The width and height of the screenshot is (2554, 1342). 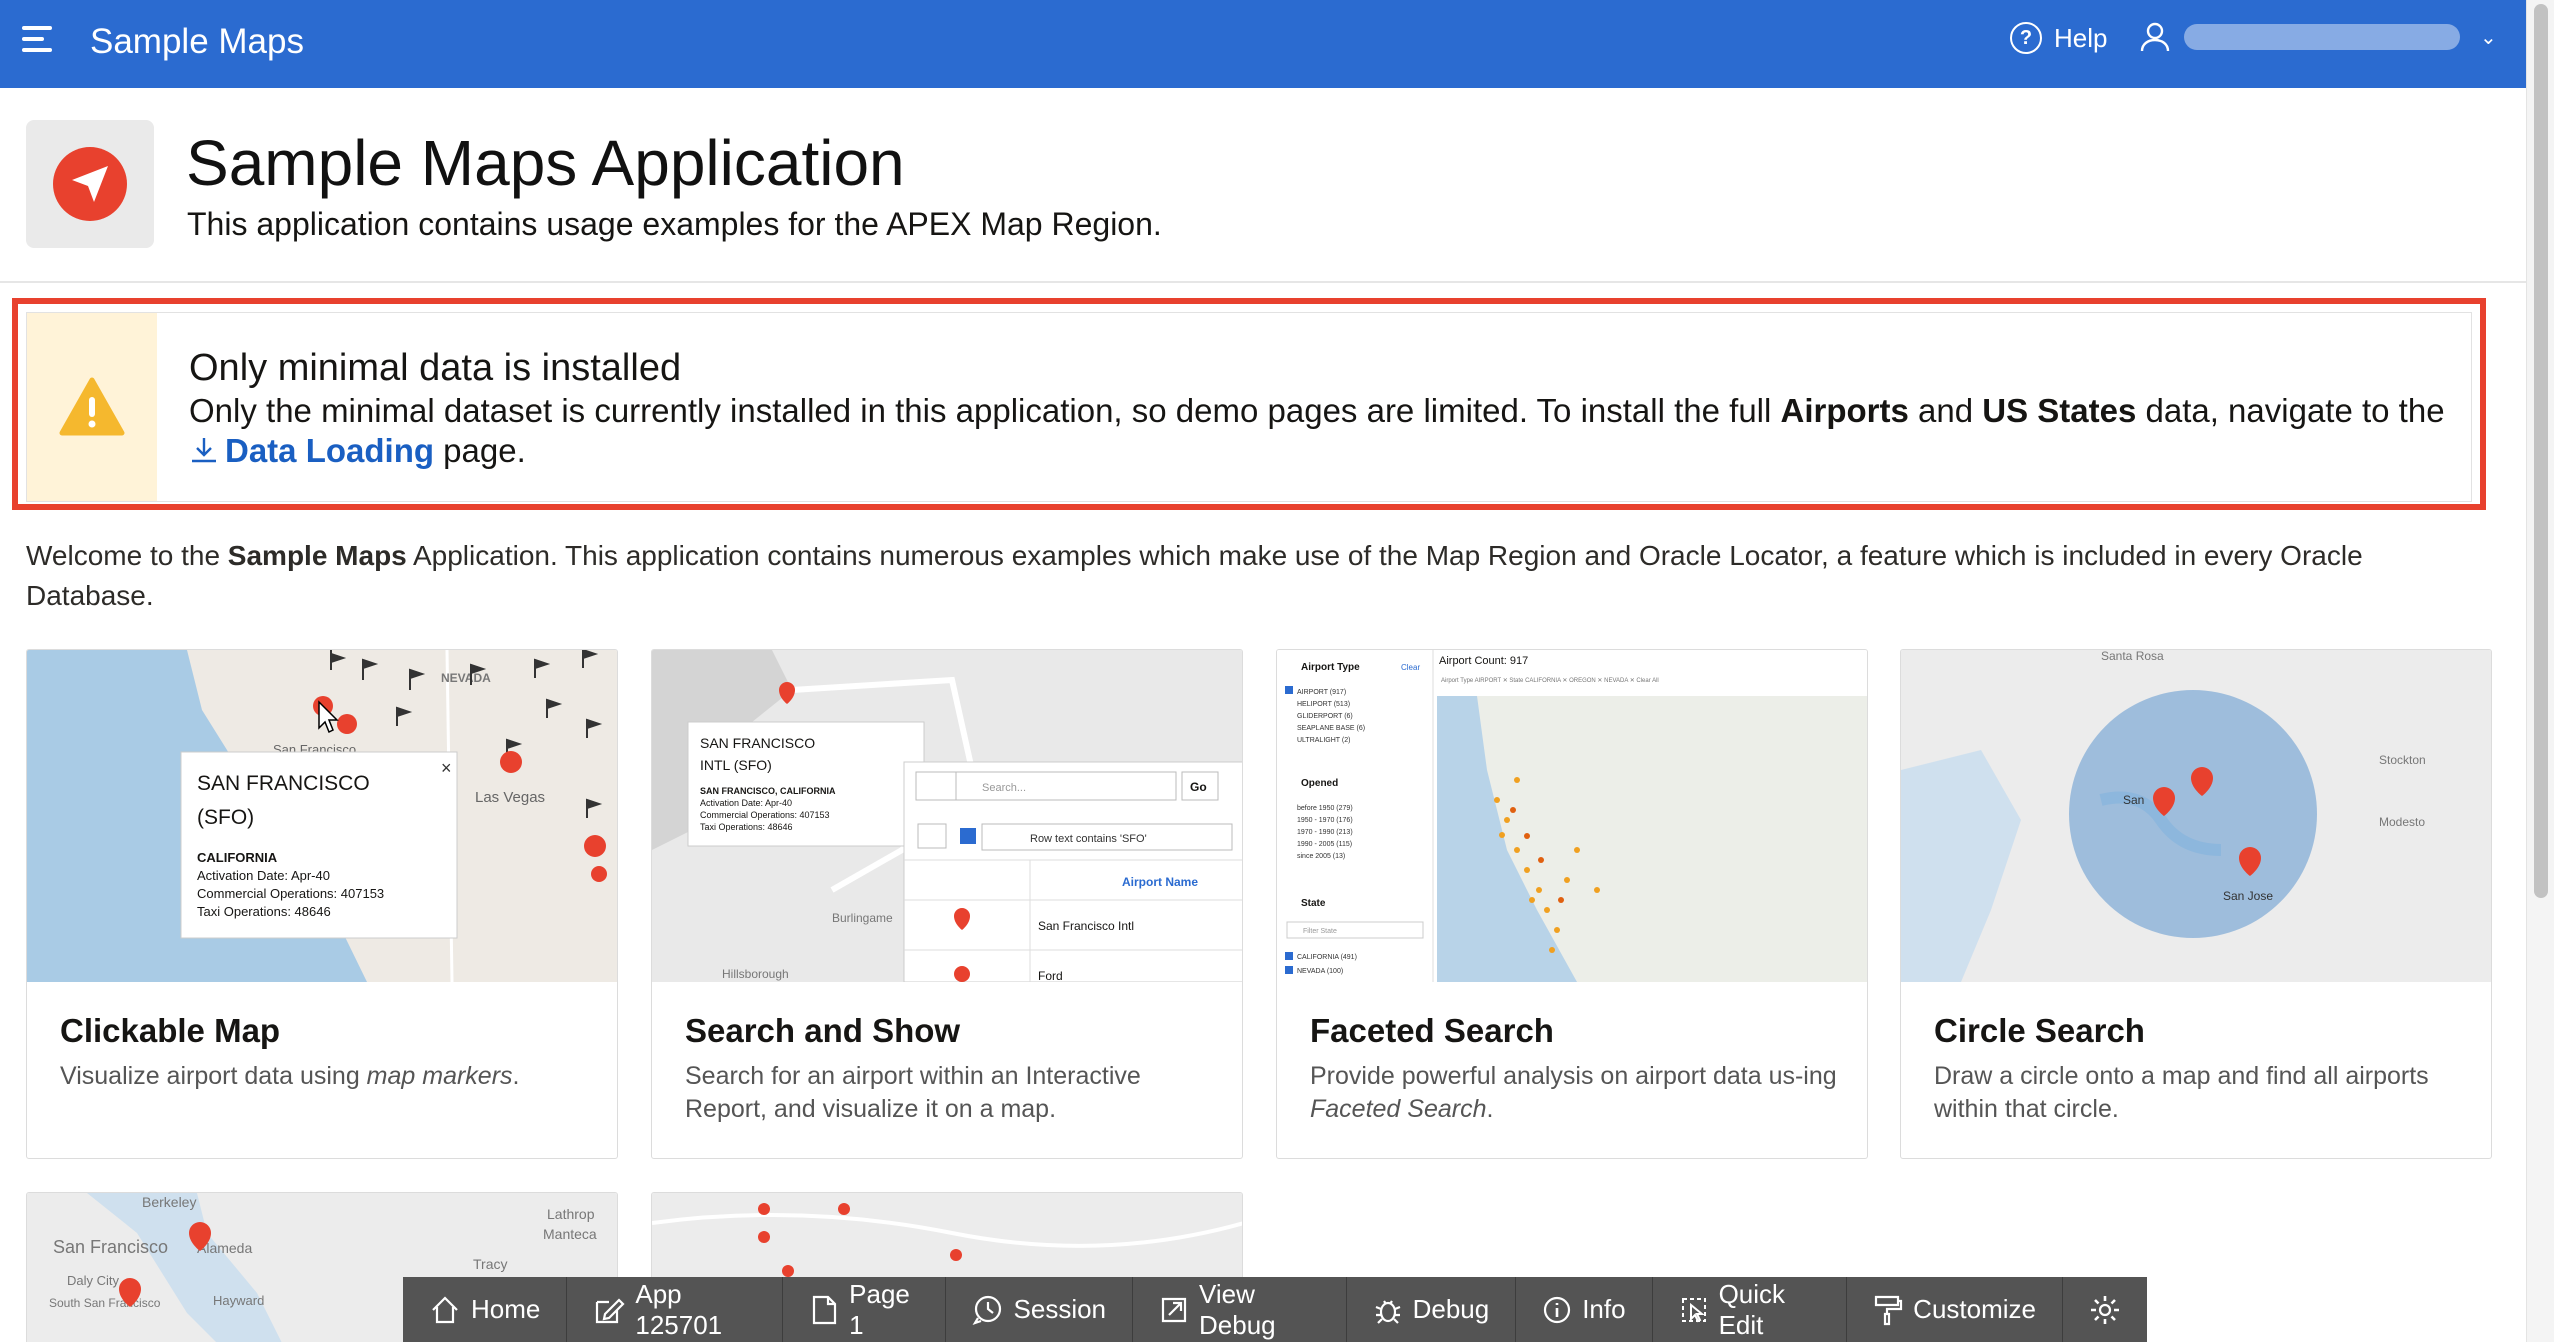 What do you see at coordinates (110, 1247) in the screenshot?
I see `svg-text: San Francisco` at bounding box center [110, 1247].